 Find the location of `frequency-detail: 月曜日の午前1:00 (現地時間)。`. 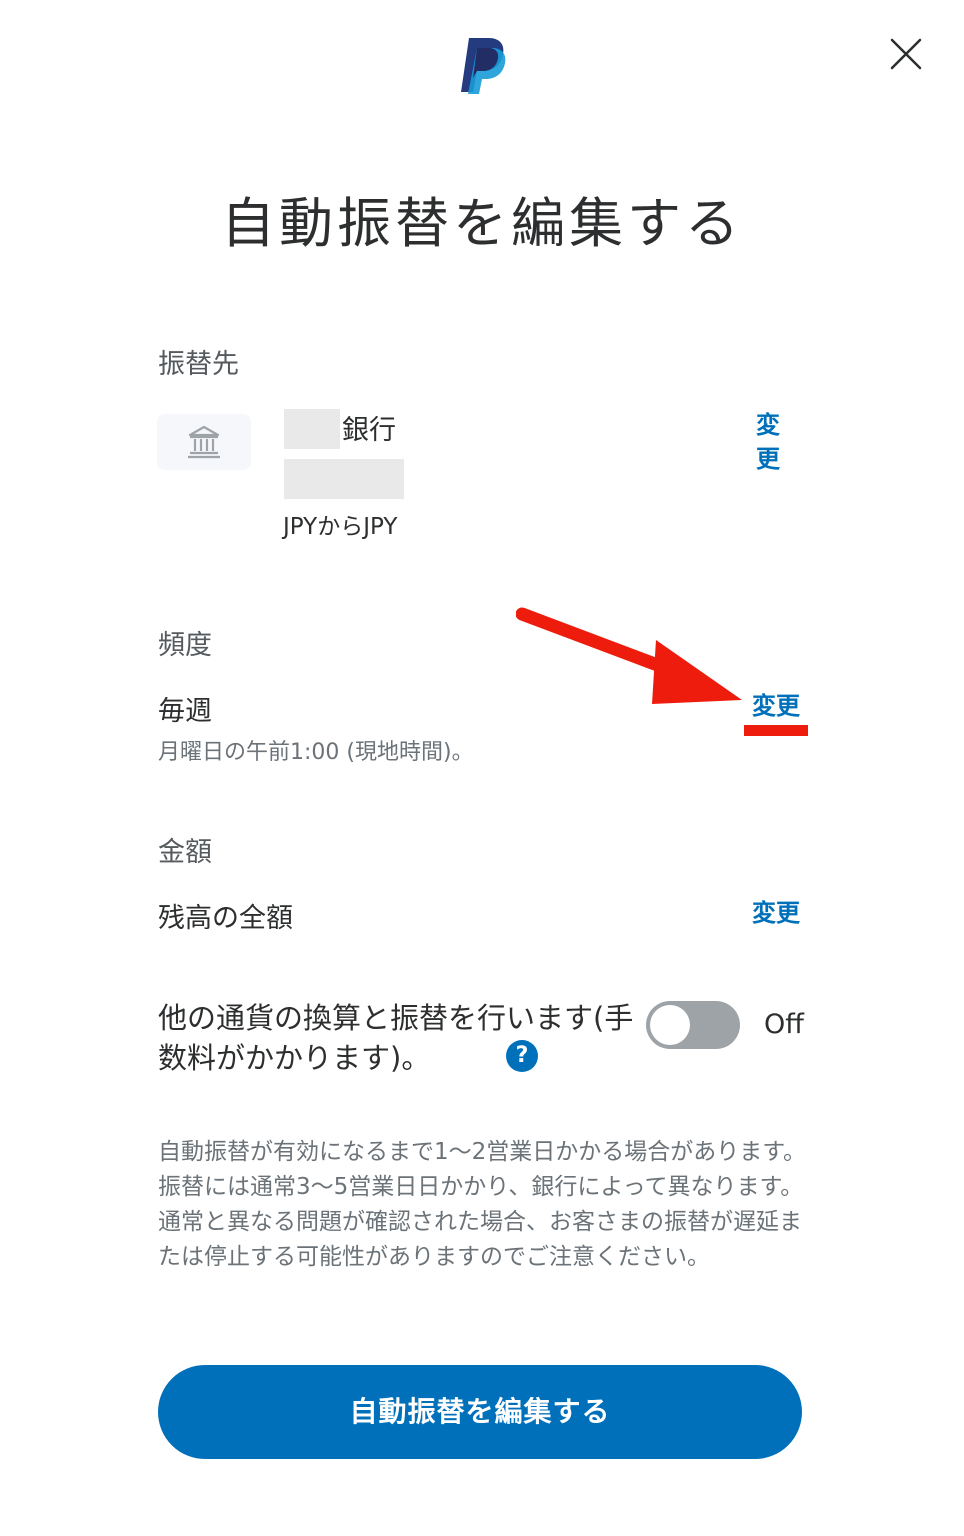

frequency-detail: 月曜日の午前1:00 (現地時間)。 is located at coordinates (316, 752).